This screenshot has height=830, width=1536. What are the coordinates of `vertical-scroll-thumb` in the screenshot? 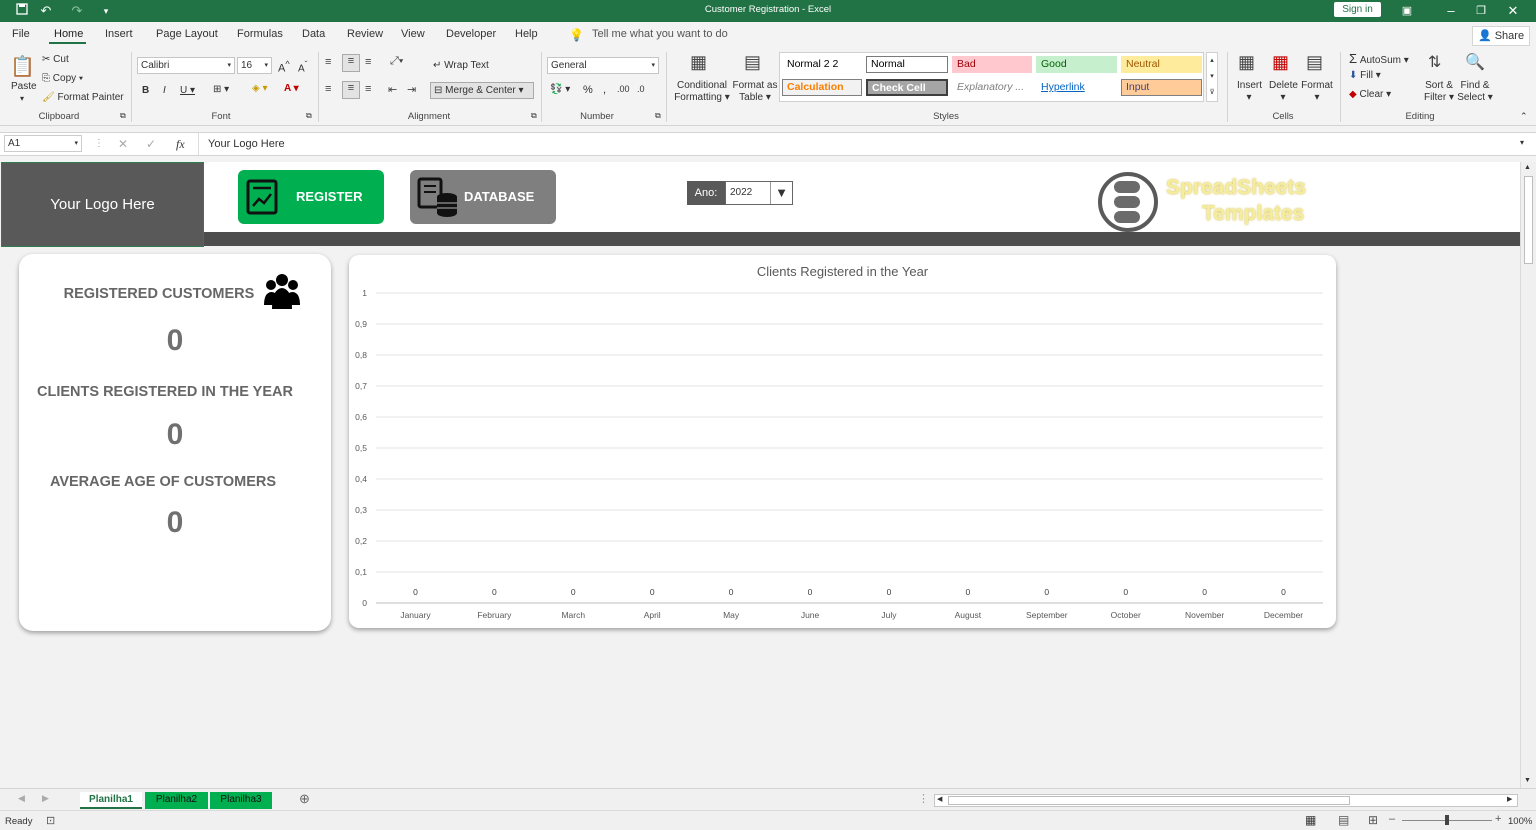 It's located at (1528, 220).